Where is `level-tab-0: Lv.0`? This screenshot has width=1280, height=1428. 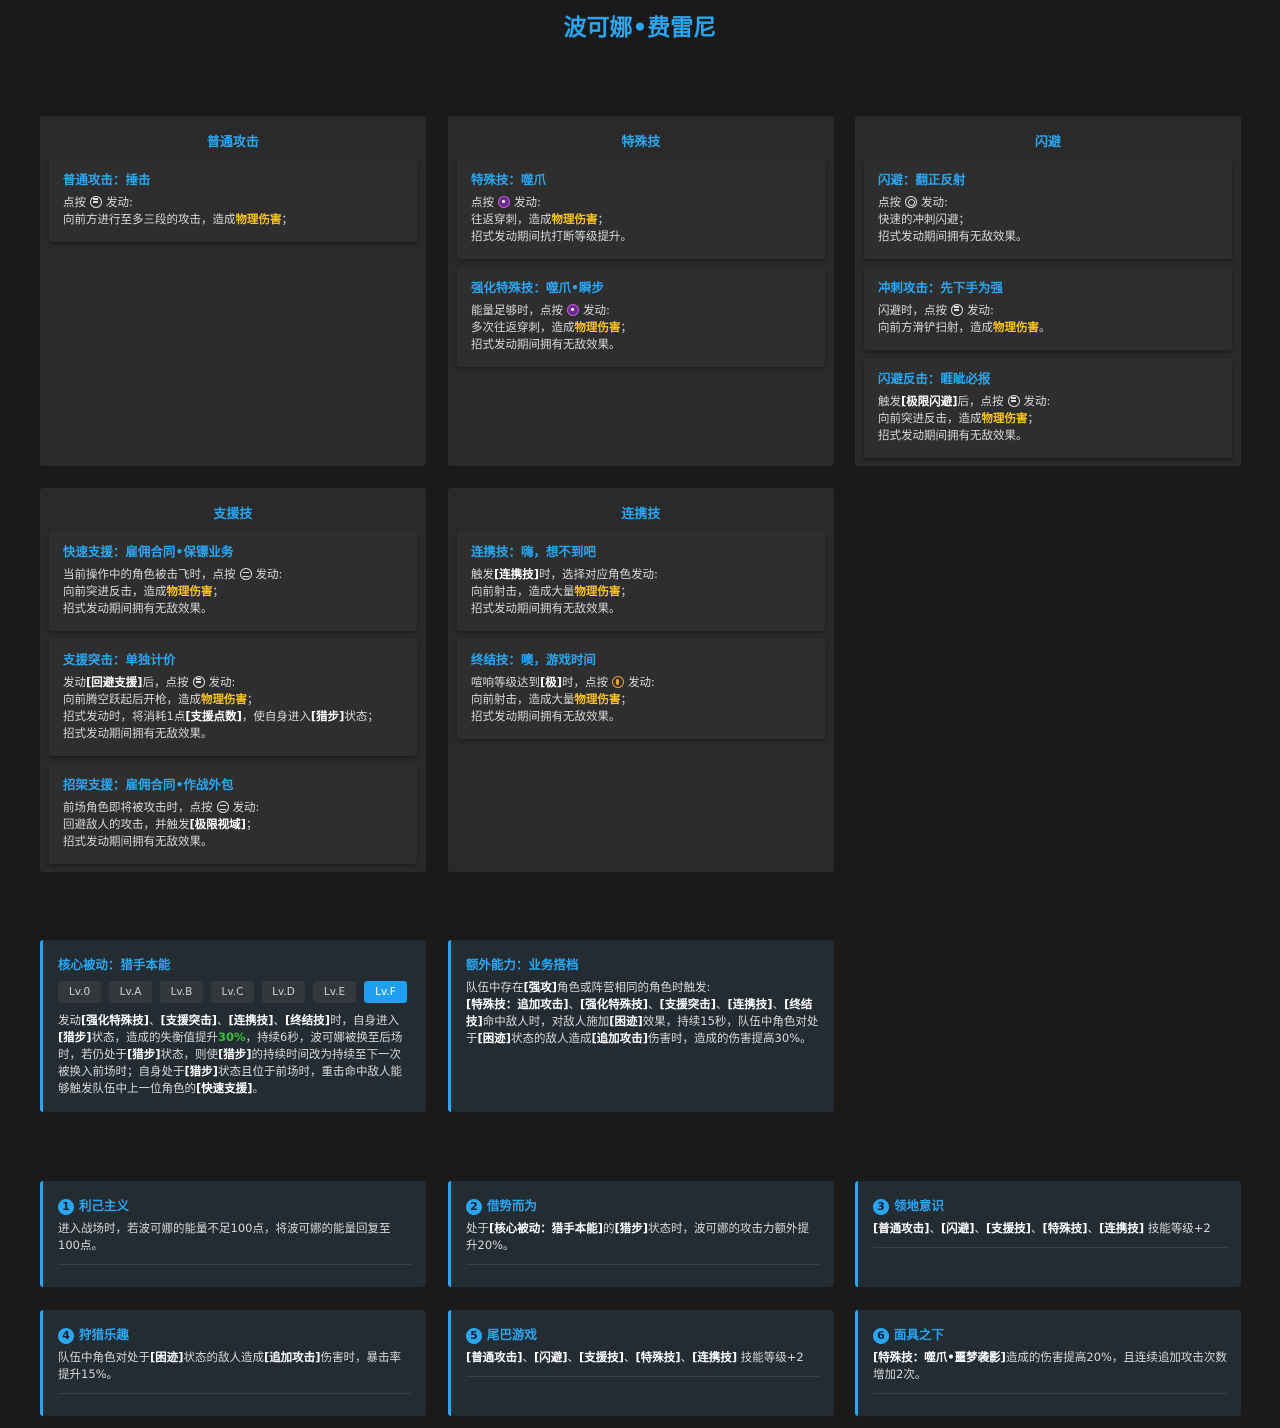
level-tab-0: Lv.0 is located at coordinates (79, 992).